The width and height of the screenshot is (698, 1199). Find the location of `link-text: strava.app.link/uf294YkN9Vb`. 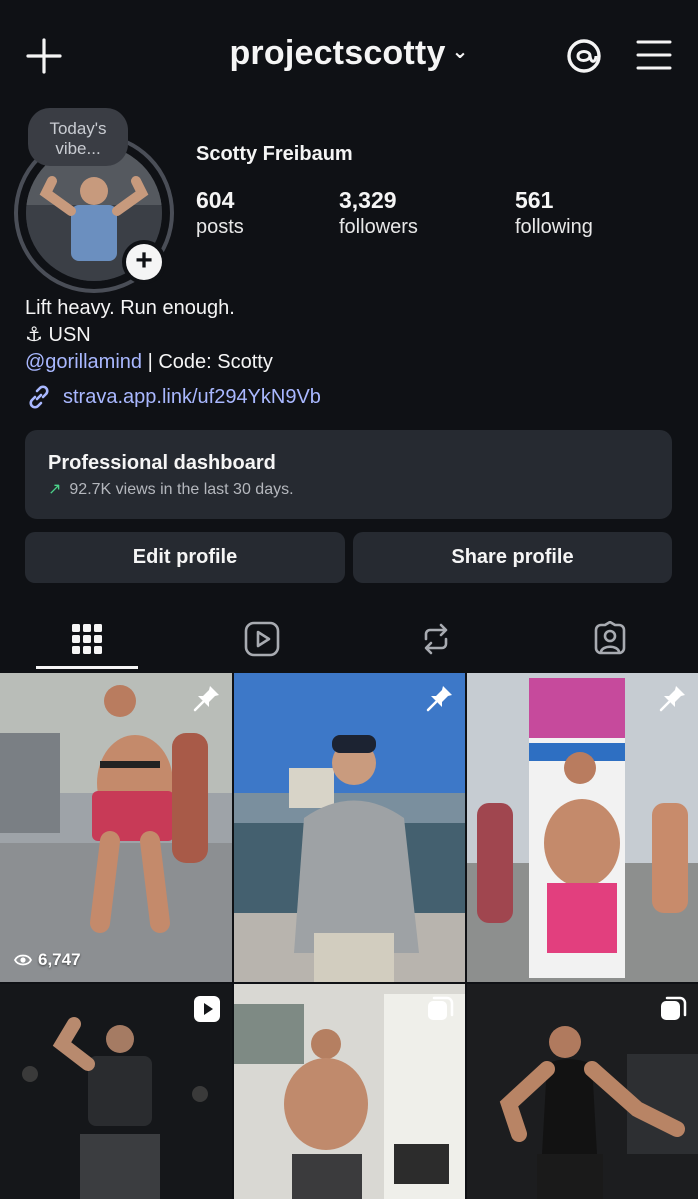

link-text: strava.app.link/uf294YkN9Vb is located at coordinates (192, 396).